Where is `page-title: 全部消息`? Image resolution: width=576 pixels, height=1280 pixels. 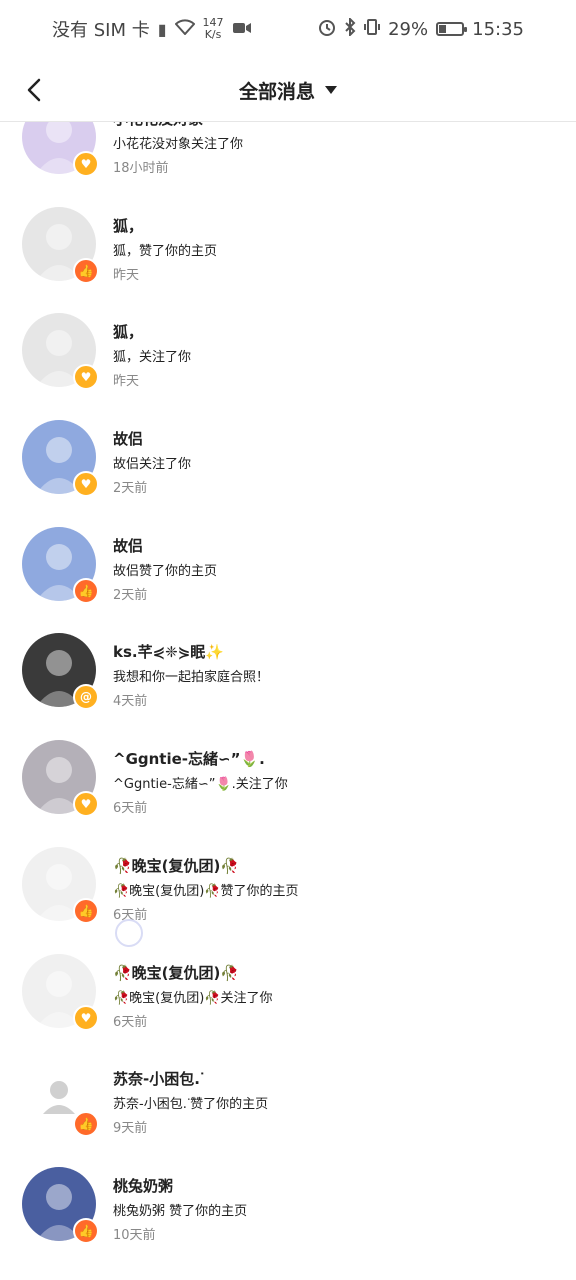
page-title: 全部消息 is located at coordinates (276, 91).